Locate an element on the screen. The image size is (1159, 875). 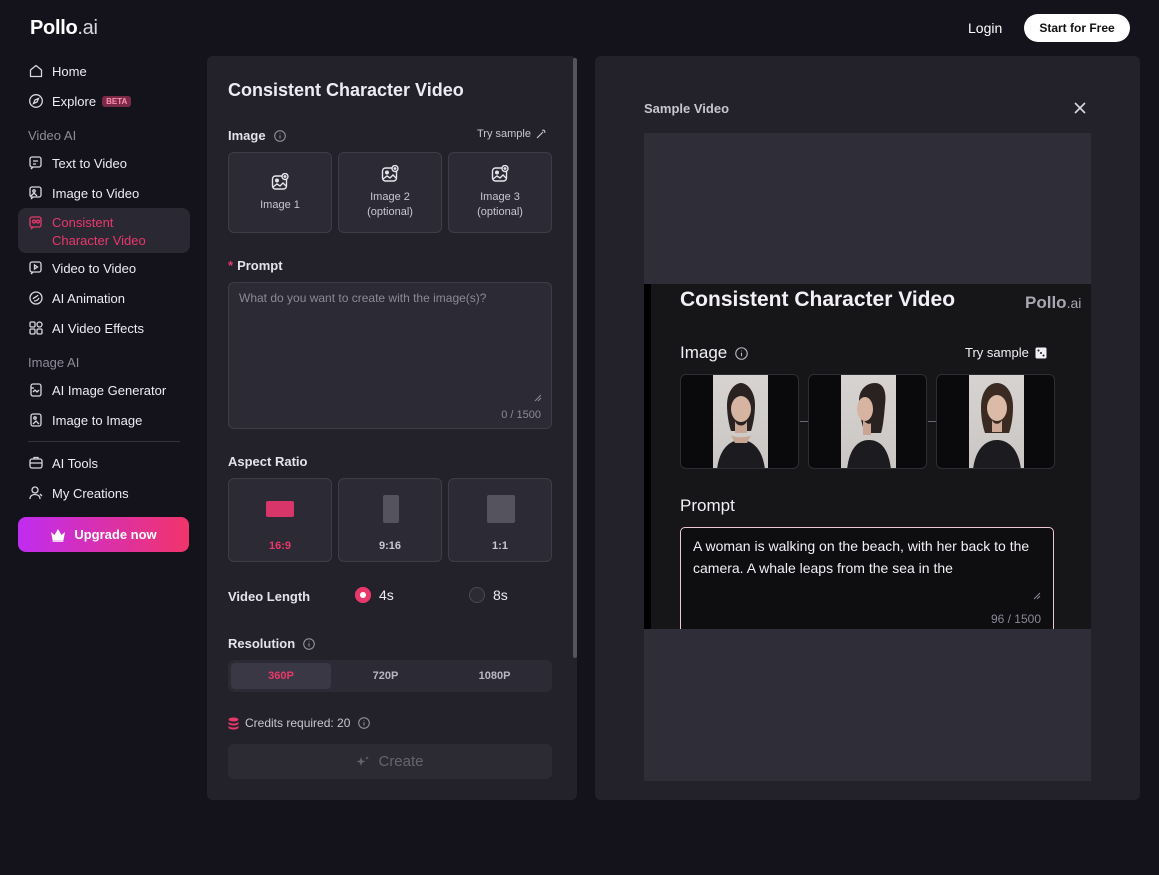
ratio-16-9-shape is located at coordinates (280, 509).